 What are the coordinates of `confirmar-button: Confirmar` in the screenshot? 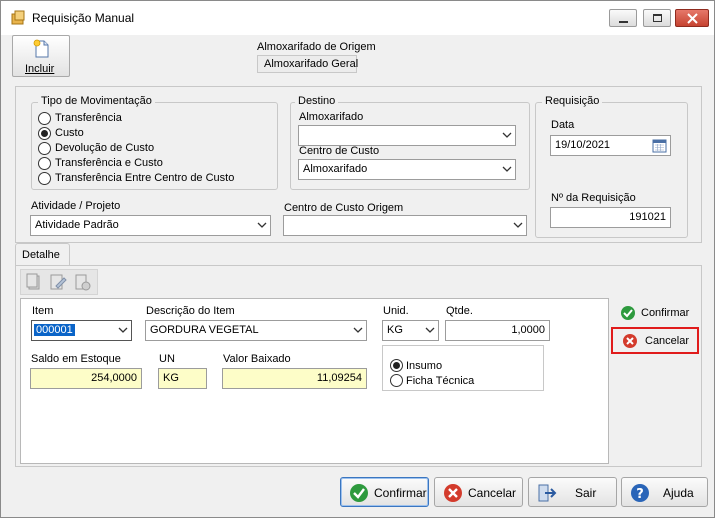 It's located at (384, 492).